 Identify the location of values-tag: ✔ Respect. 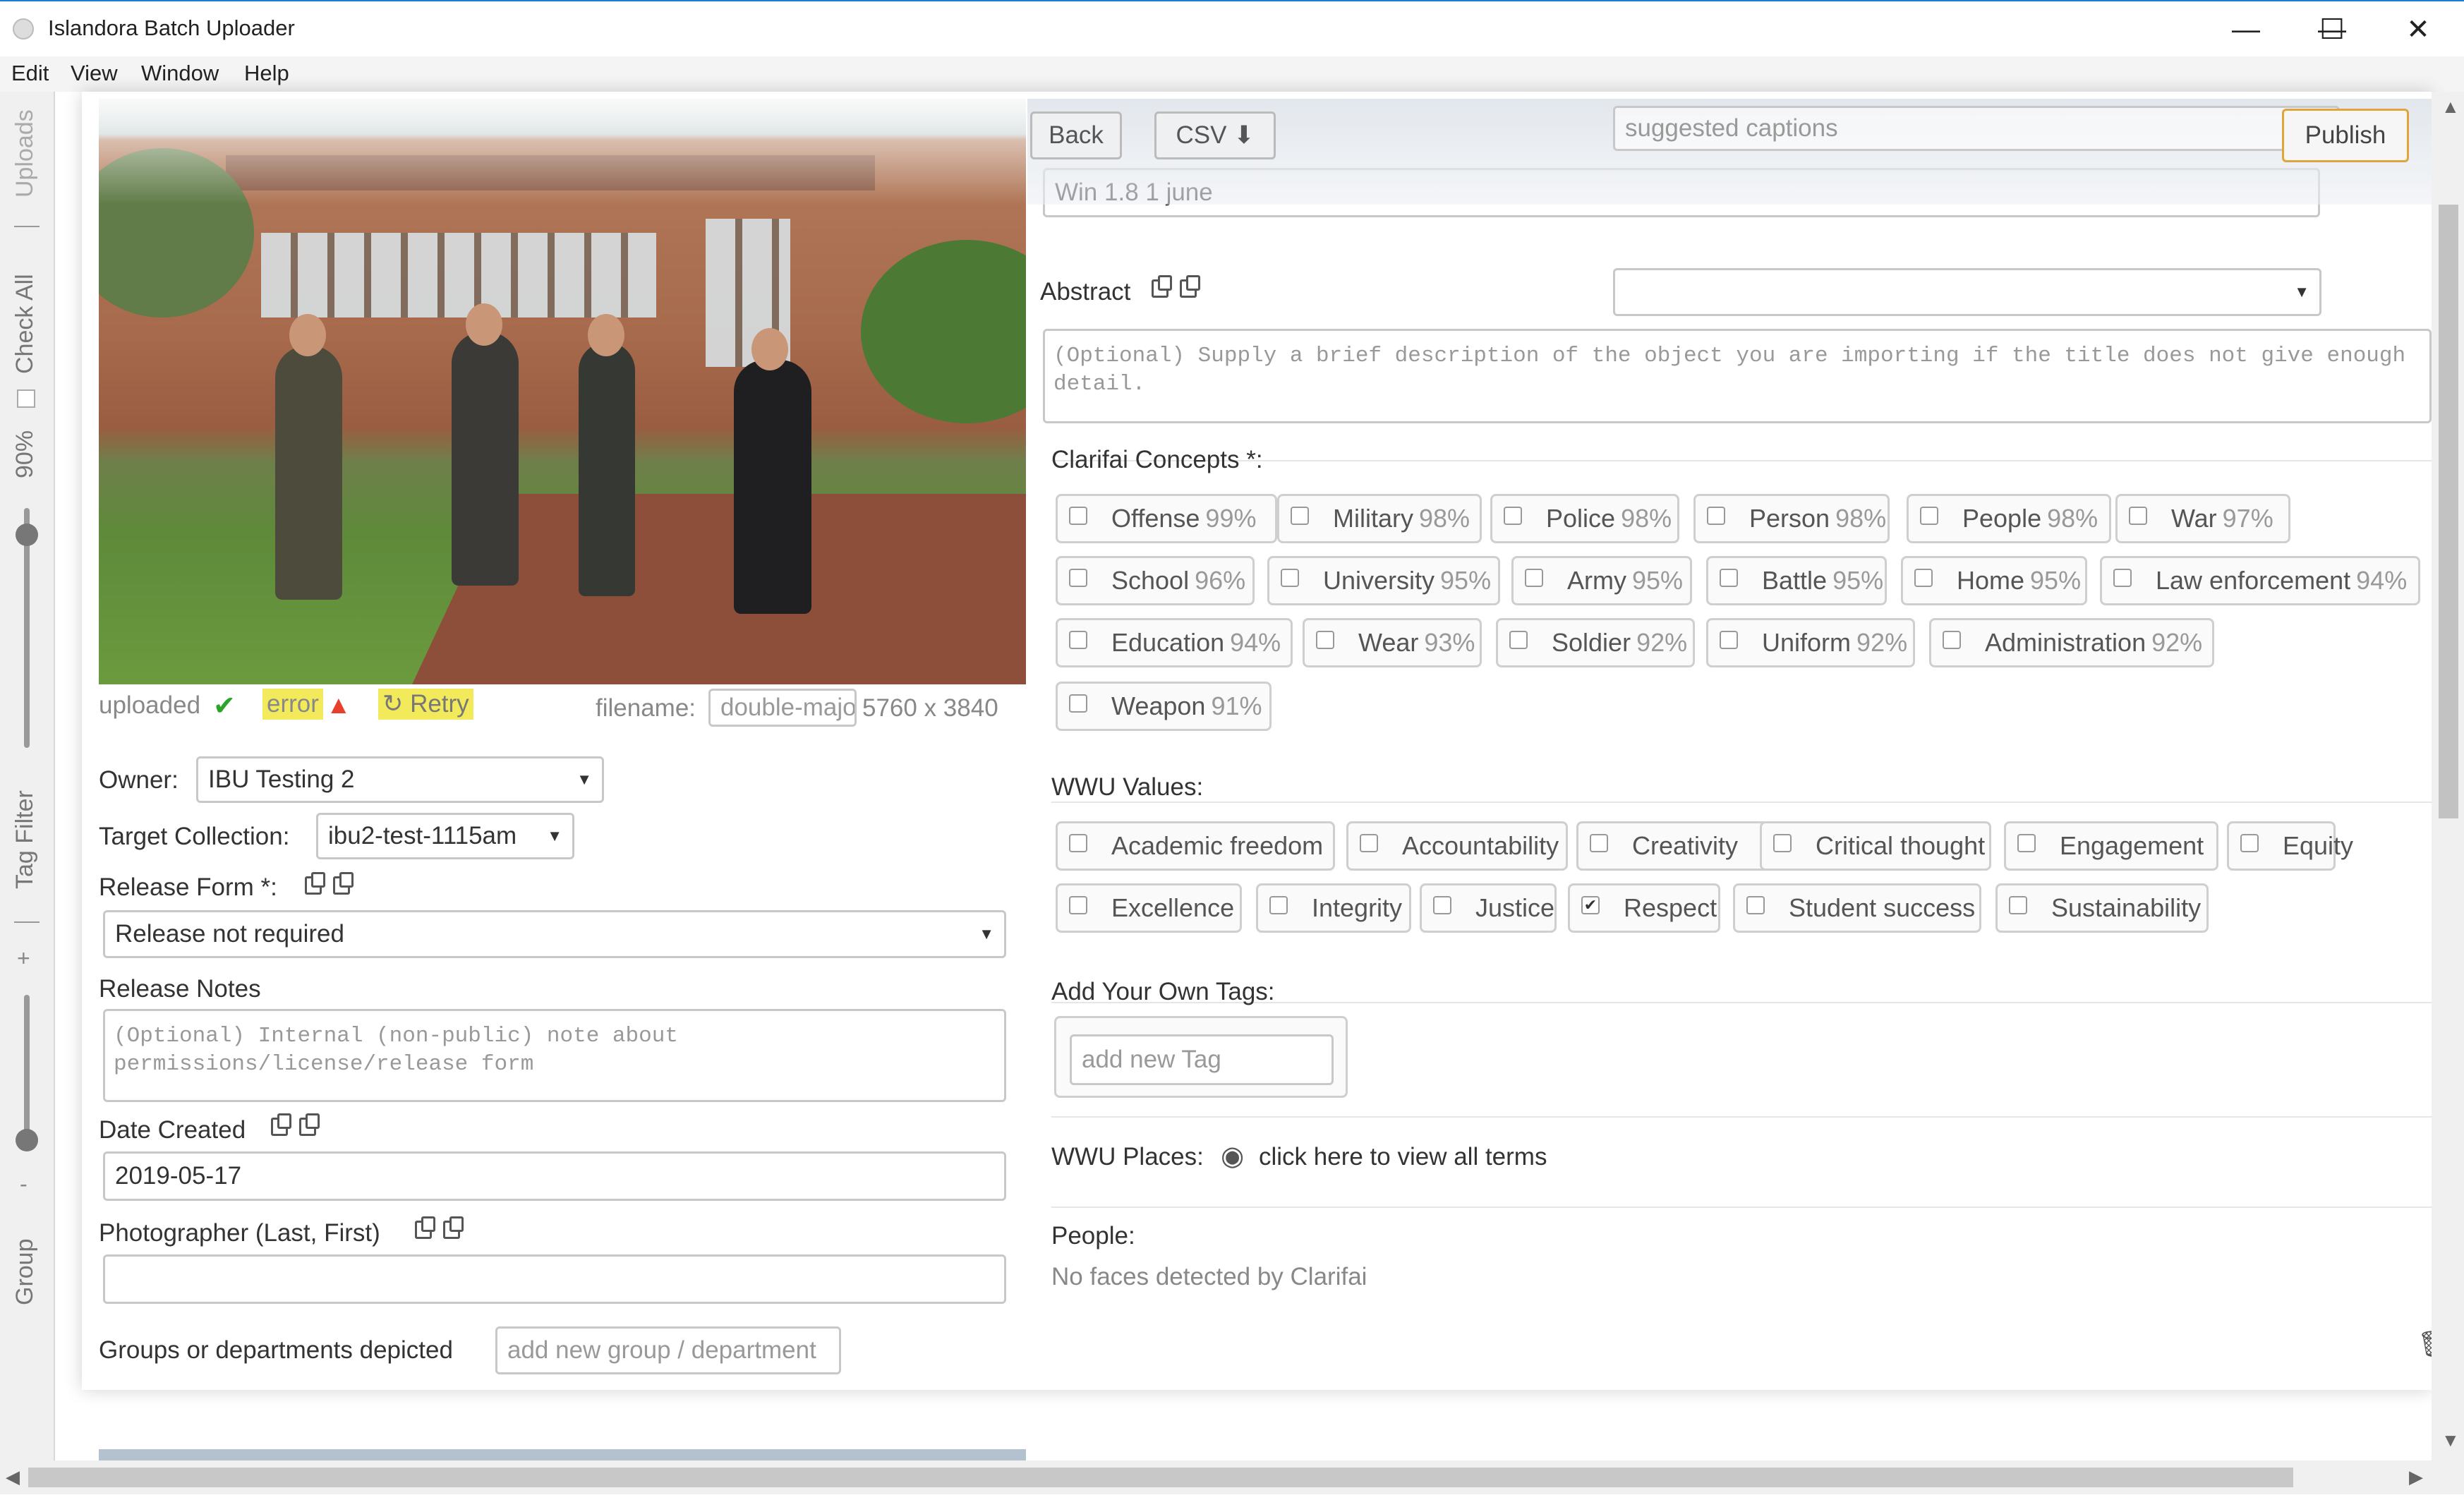
(1644, 908).